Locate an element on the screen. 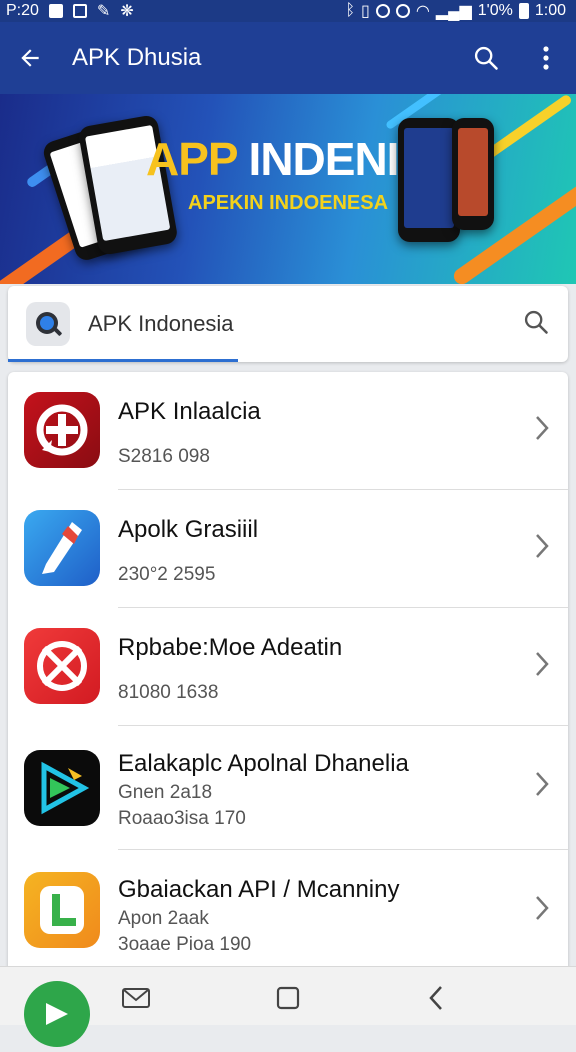 This screenshot has width=576, height=1052. status-time-left: P:20 is located at coordinates (22, 10).